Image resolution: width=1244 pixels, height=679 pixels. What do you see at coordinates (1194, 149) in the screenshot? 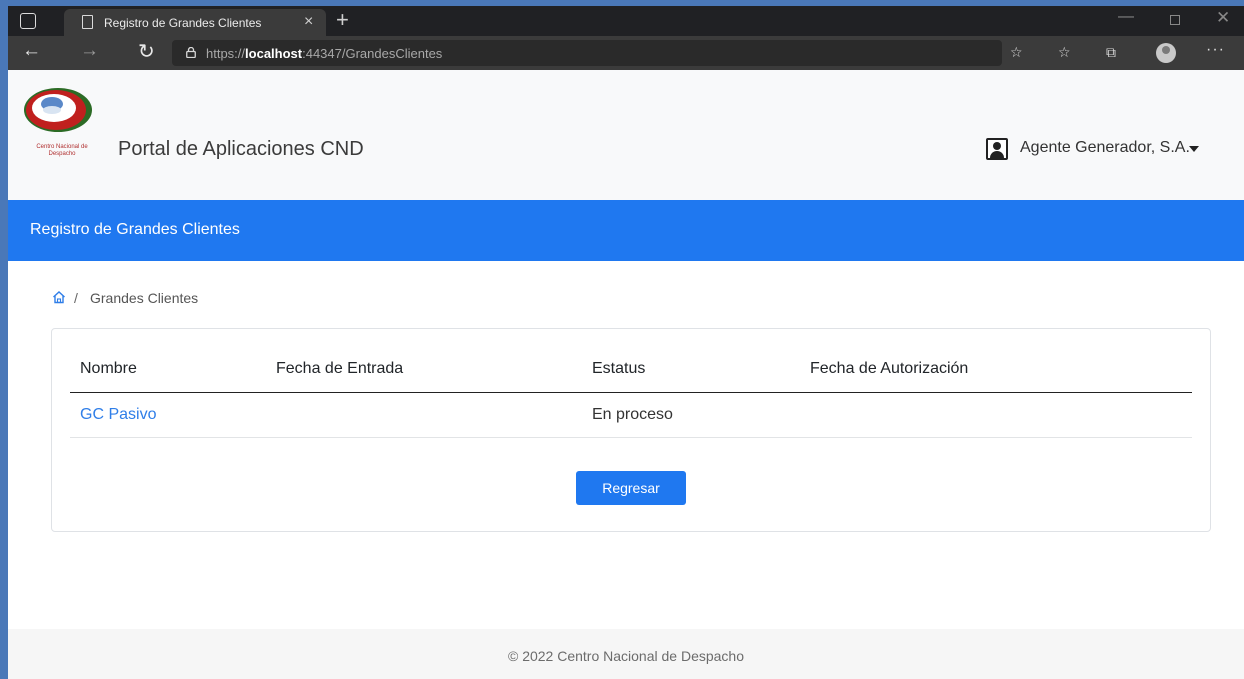
I see `chevron-down-icon` at bounding box center [1194, 149].